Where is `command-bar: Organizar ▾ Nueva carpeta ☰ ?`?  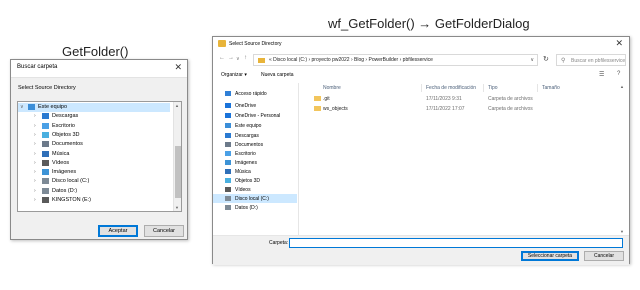
command-bar: Organizar ▾ Nueva carpeta ☰ ? is located at coordinates (421, 75).